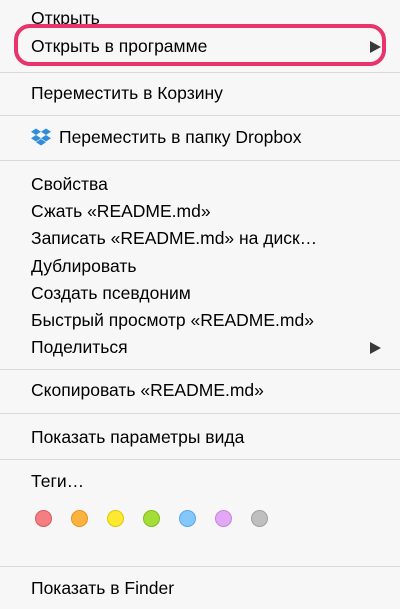 The width and height of the screenshot is (400, 609). I want to click on submenu-arrow-icon, so click(375, 348).